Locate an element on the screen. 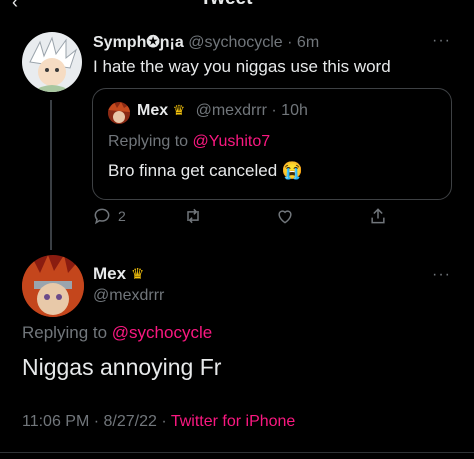  share-icon is located at coordinates (378, 216).